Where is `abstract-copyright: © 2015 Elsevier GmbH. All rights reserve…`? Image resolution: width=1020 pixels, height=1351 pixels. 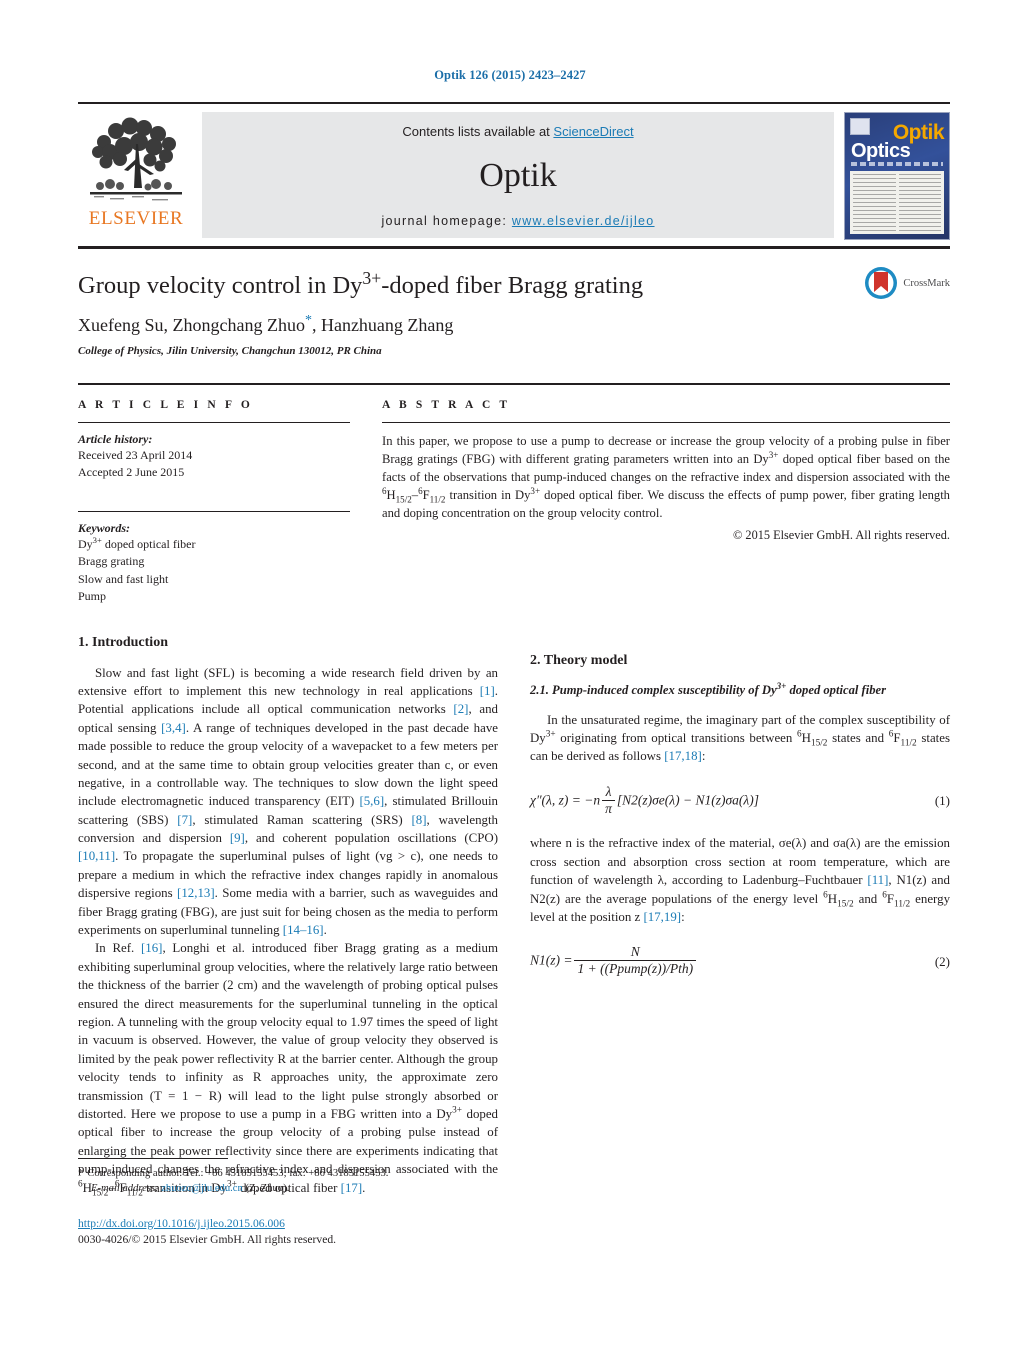
abstract-copyright: © 2015 Elsevier GmbH. All rights reserve… is located at coordinates (841, 535).